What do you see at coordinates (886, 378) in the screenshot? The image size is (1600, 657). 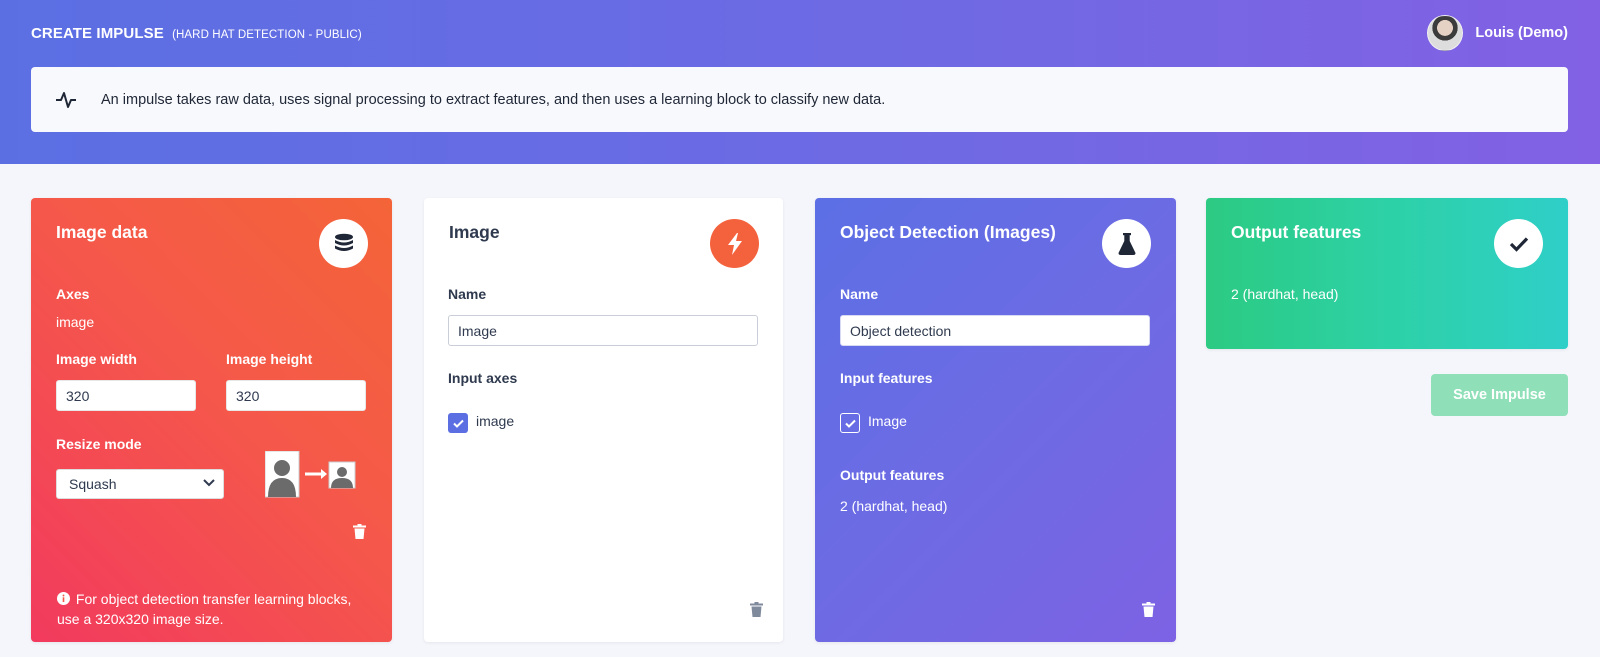 I see `input-features-label: Input features` at bounding box center [886, 378].